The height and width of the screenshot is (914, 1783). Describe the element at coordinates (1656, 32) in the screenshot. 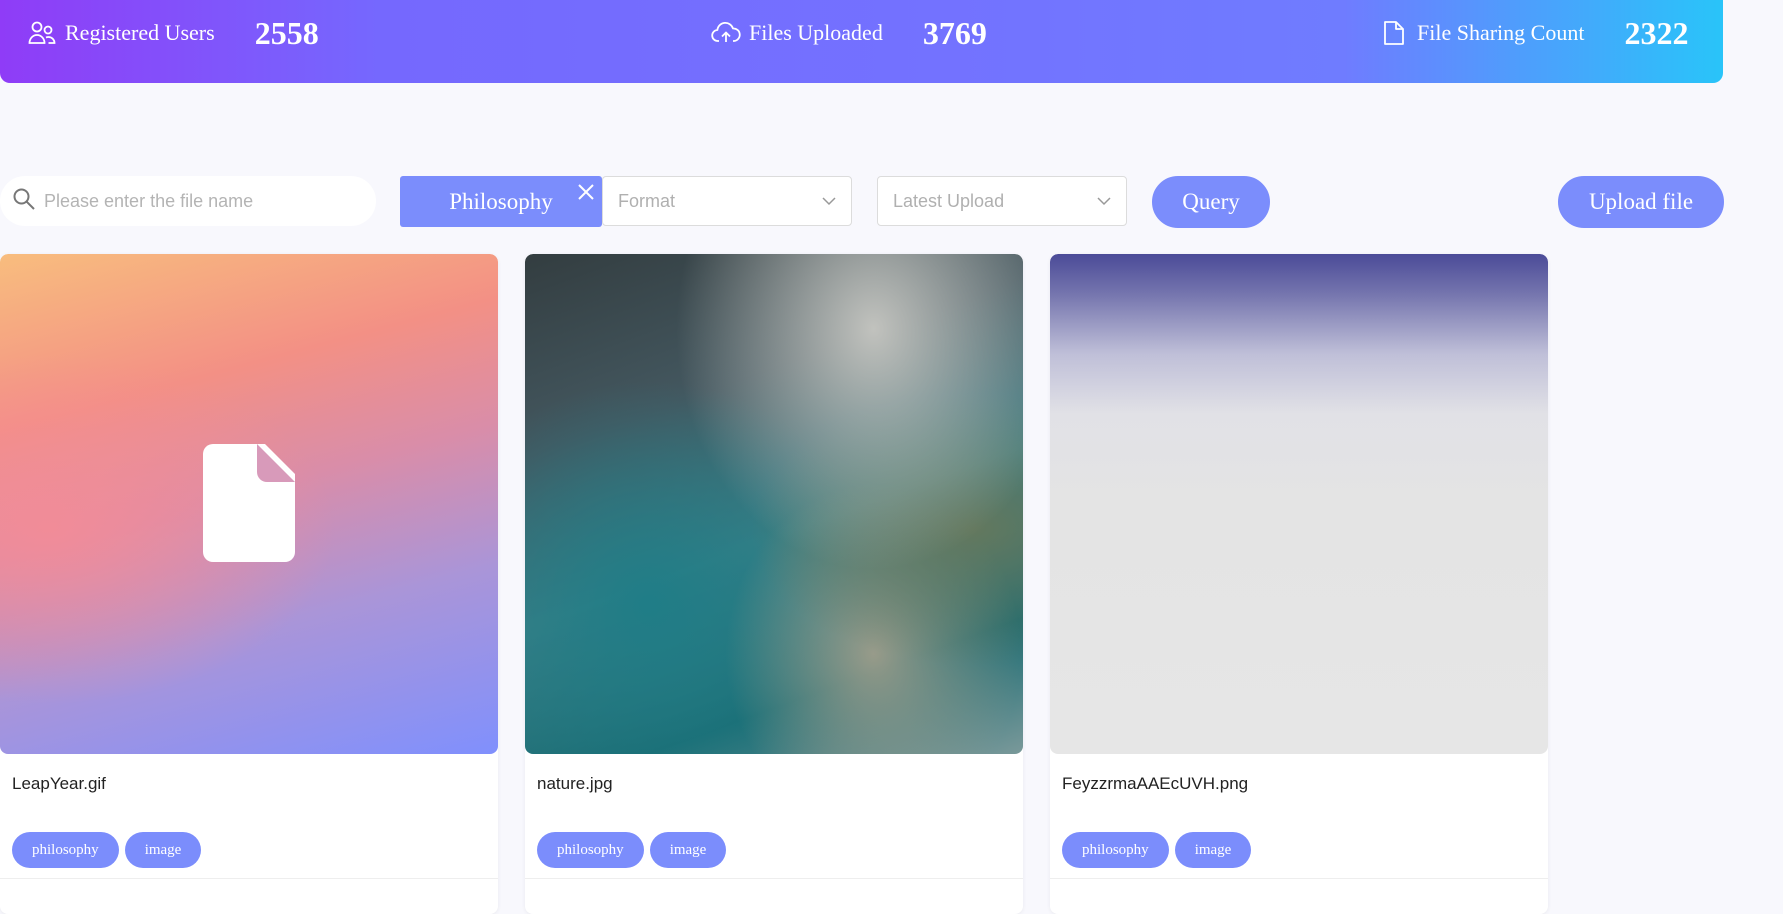

I see `stat-value: 2322` at that location.